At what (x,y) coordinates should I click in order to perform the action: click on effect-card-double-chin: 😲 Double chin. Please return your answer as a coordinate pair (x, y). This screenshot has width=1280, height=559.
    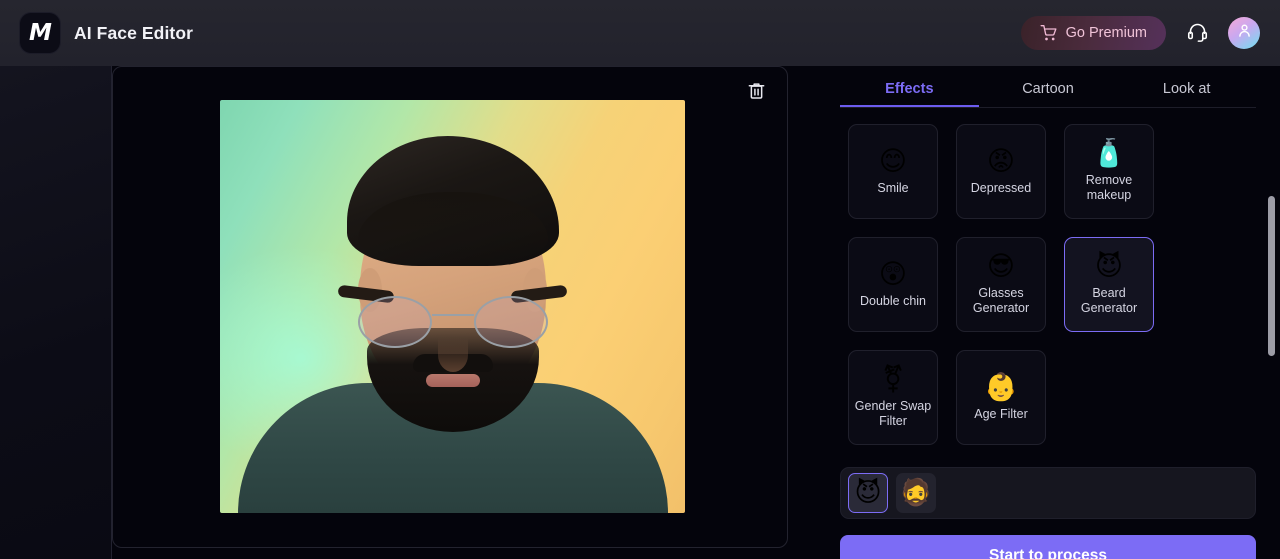
    Looking at the image, I should click on (893, 284).